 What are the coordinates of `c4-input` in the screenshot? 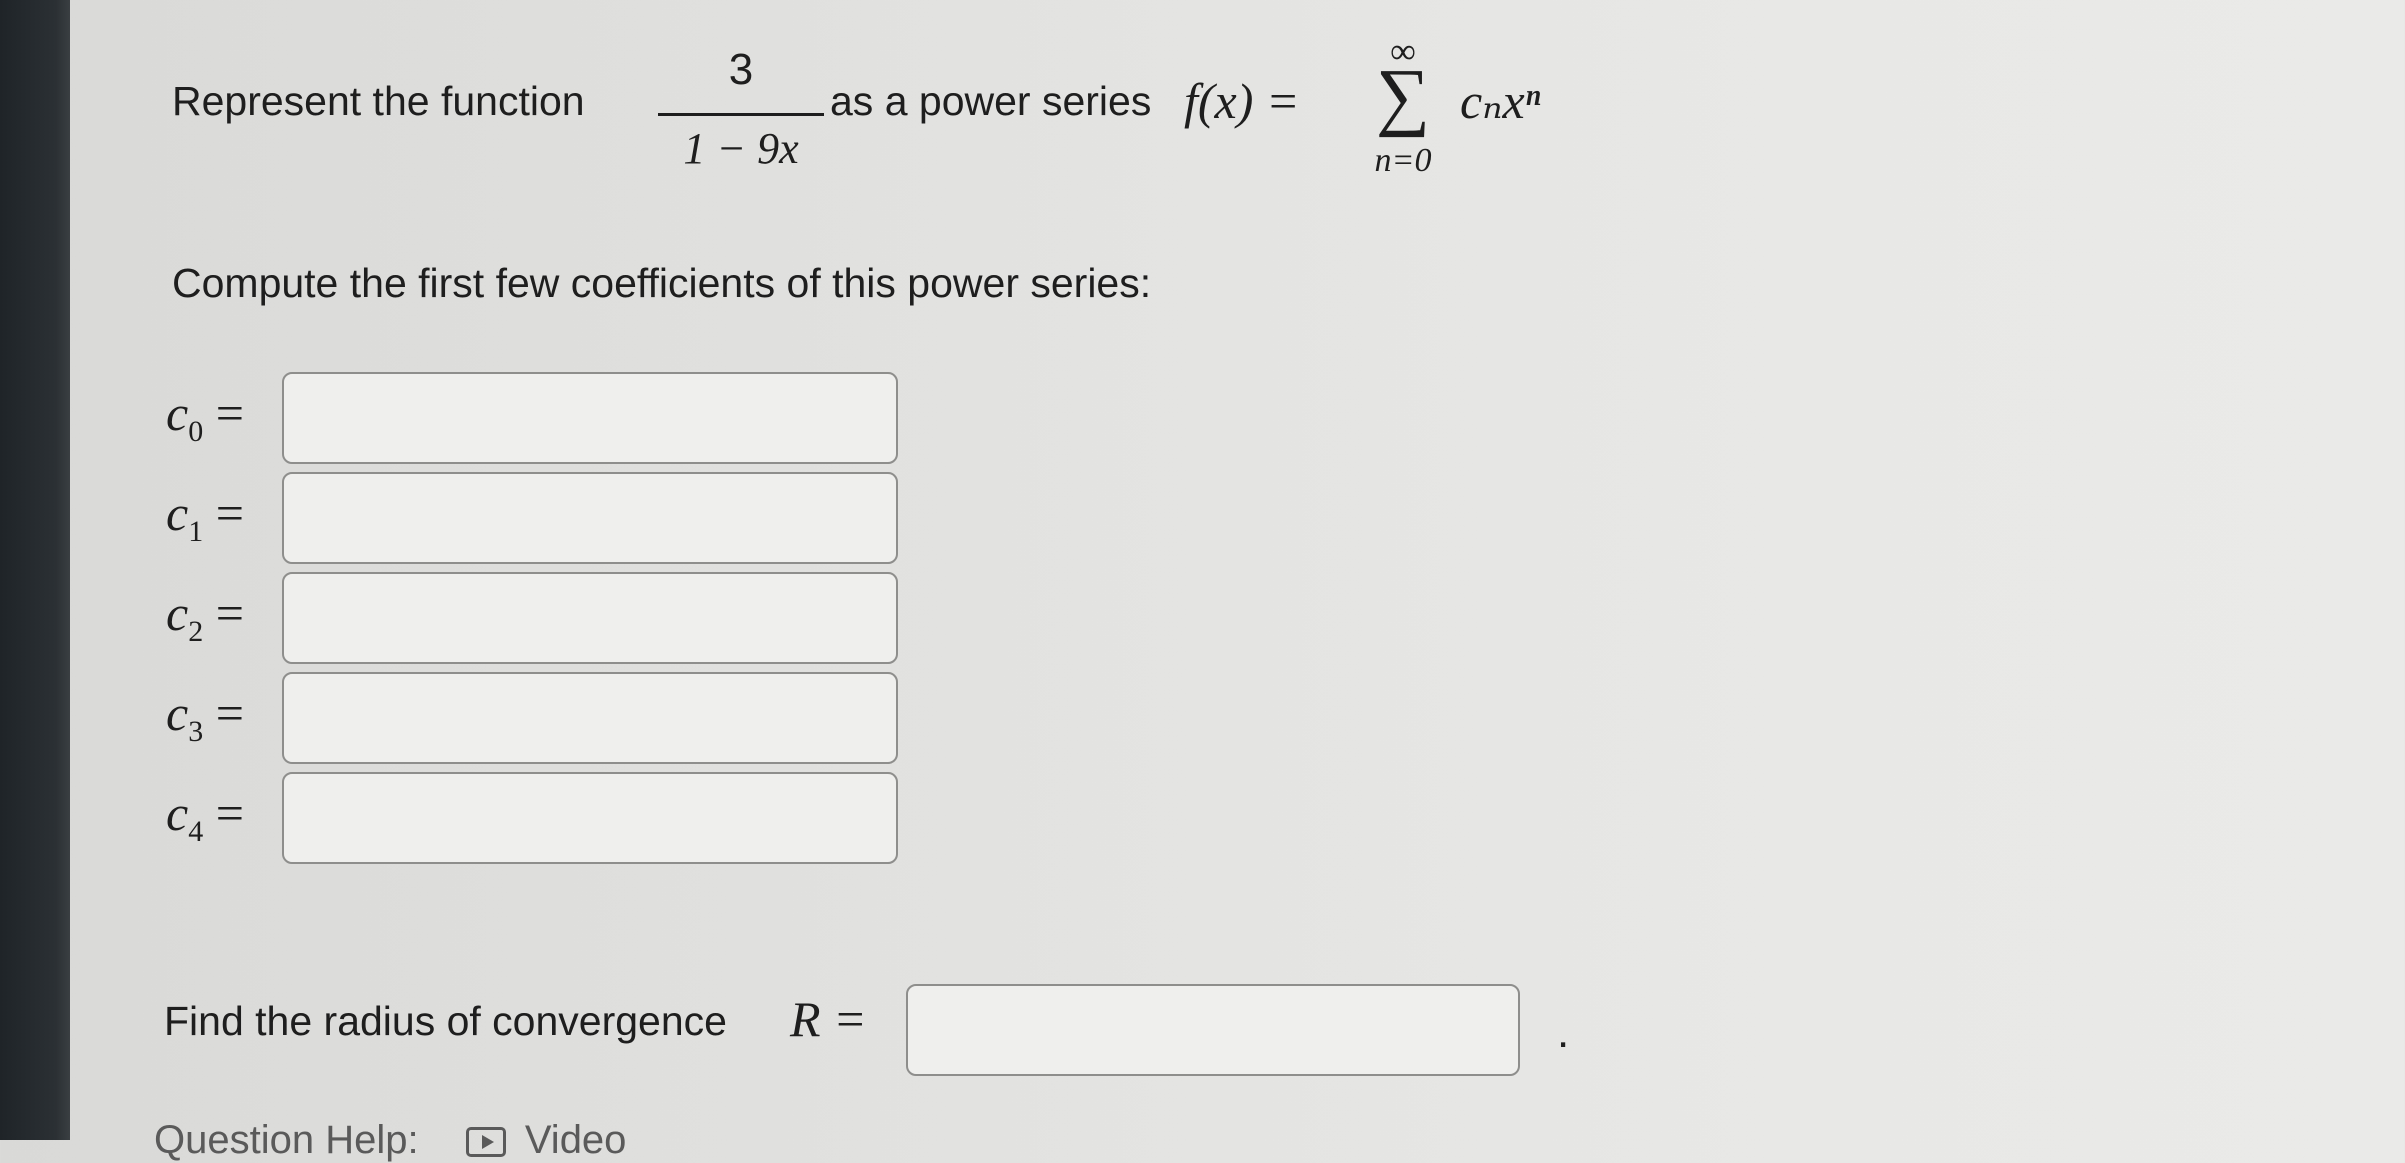 It's located at (590, 818).